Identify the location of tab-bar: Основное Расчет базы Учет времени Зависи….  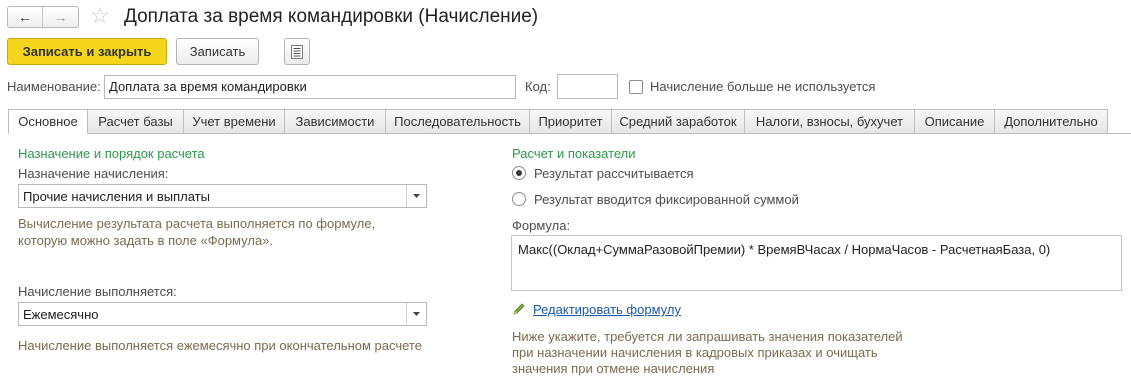
(558, 121).